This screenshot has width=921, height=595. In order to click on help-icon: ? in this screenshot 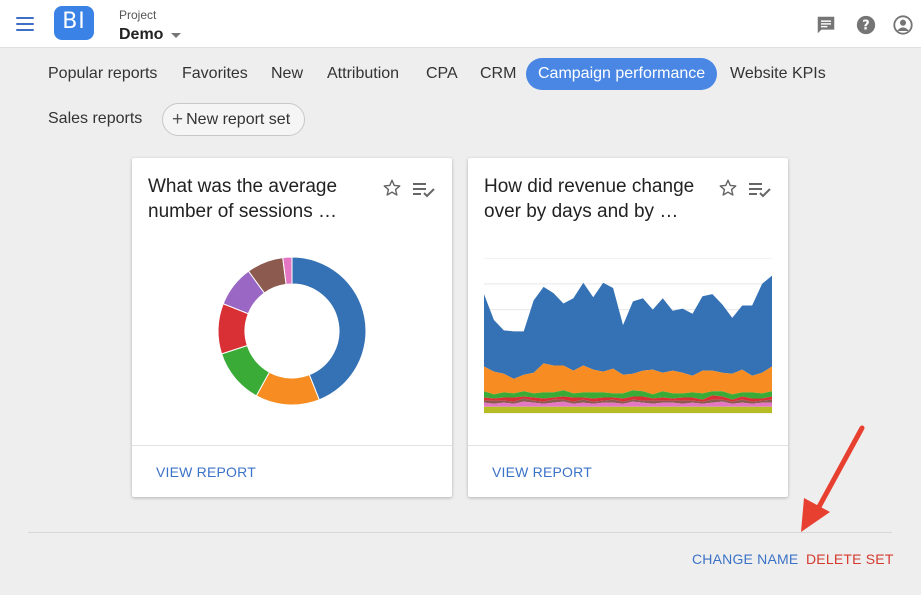, I will do `click(866, 25)`.